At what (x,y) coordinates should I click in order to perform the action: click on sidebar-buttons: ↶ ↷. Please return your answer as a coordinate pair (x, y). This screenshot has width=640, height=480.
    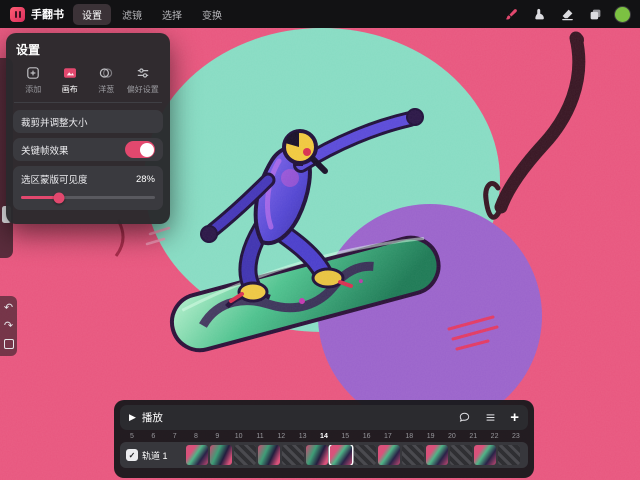
    Looking at the image, I should click on (8, 326).